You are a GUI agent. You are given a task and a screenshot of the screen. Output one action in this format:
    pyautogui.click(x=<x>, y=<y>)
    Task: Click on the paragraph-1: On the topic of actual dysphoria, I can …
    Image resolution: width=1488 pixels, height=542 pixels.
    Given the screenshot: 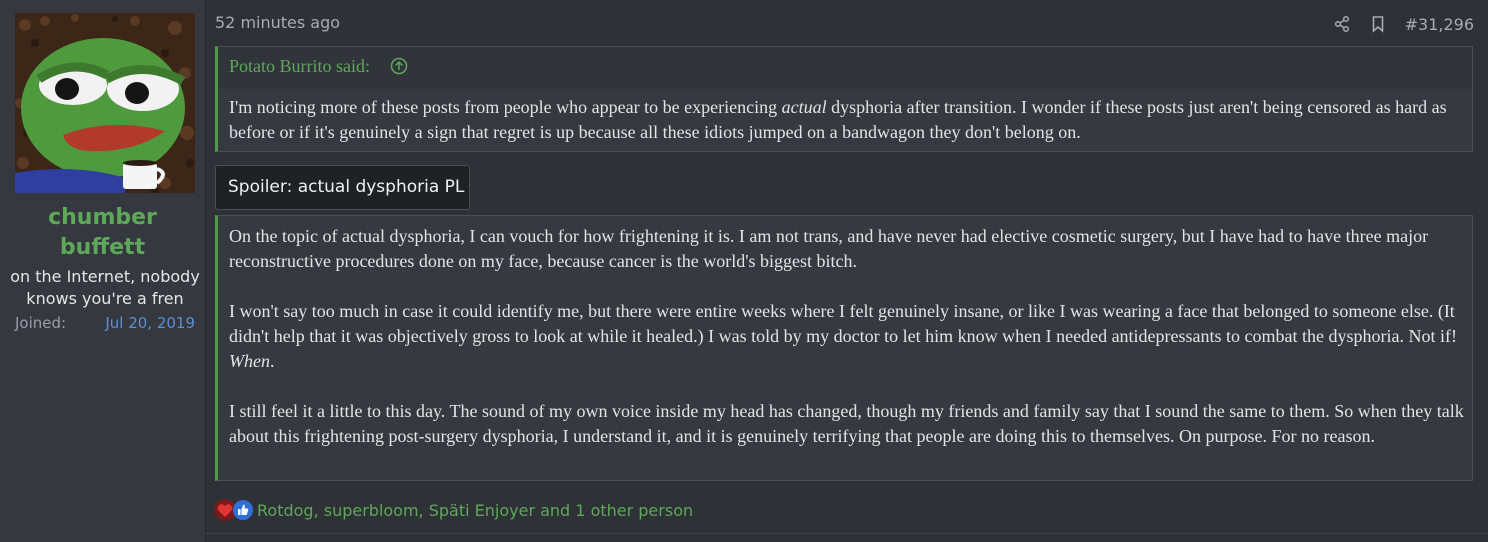 What is the action you would take?
    pyautogui.click(x=829, y=248)
    